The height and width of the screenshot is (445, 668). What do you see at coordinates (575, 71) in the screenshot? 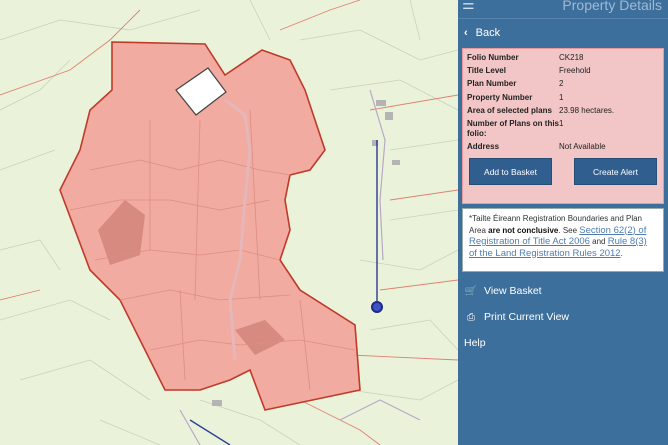
I see `detail-value: Freehold` at bounding box center [575, 71].